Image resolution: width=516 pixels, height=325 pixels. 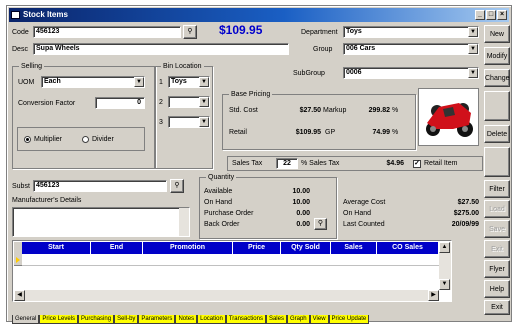 I want to click on code-search-button: ⚲, so click(x=190, y=32).